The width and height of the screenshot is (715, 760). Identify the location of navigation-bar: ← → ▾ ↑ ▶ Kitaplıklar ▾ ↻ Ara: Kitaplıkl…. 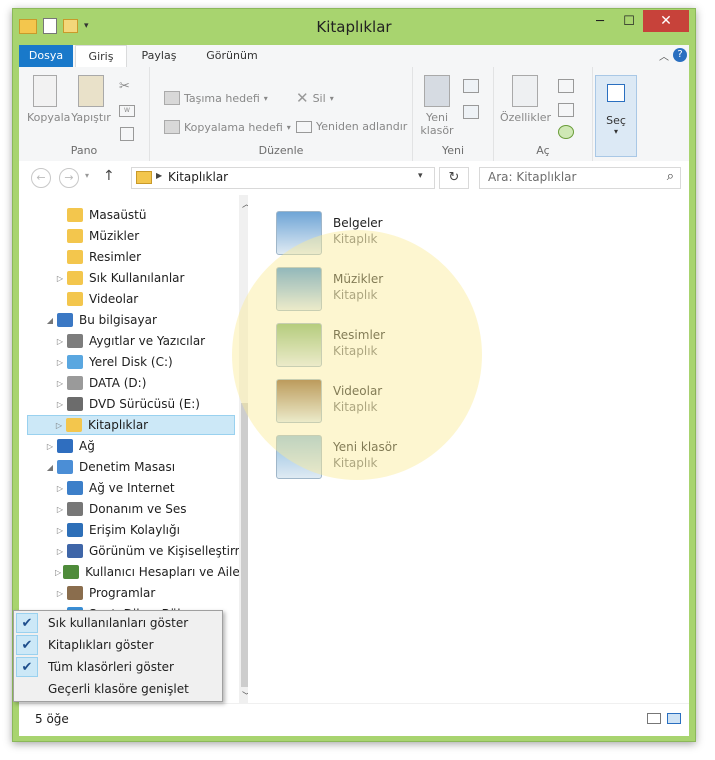
(354, 178).